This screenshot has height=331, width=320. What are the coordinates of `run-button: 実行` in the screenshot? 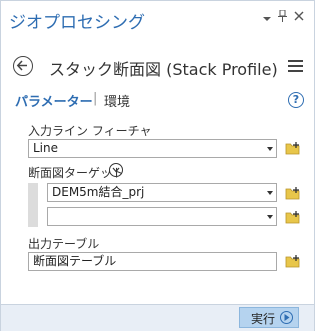 It's located at (269, 317).